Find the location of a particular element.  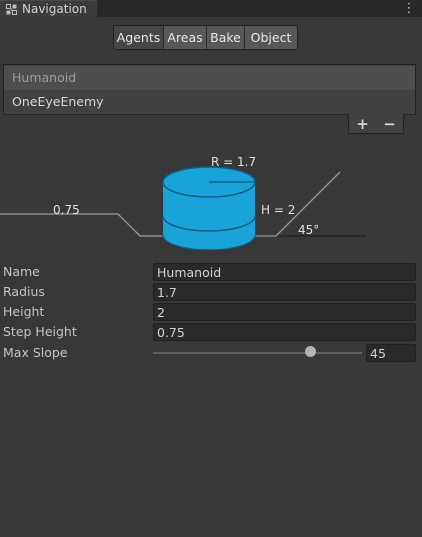

radius-field: 1.7 is located at coordinates (284, 292).